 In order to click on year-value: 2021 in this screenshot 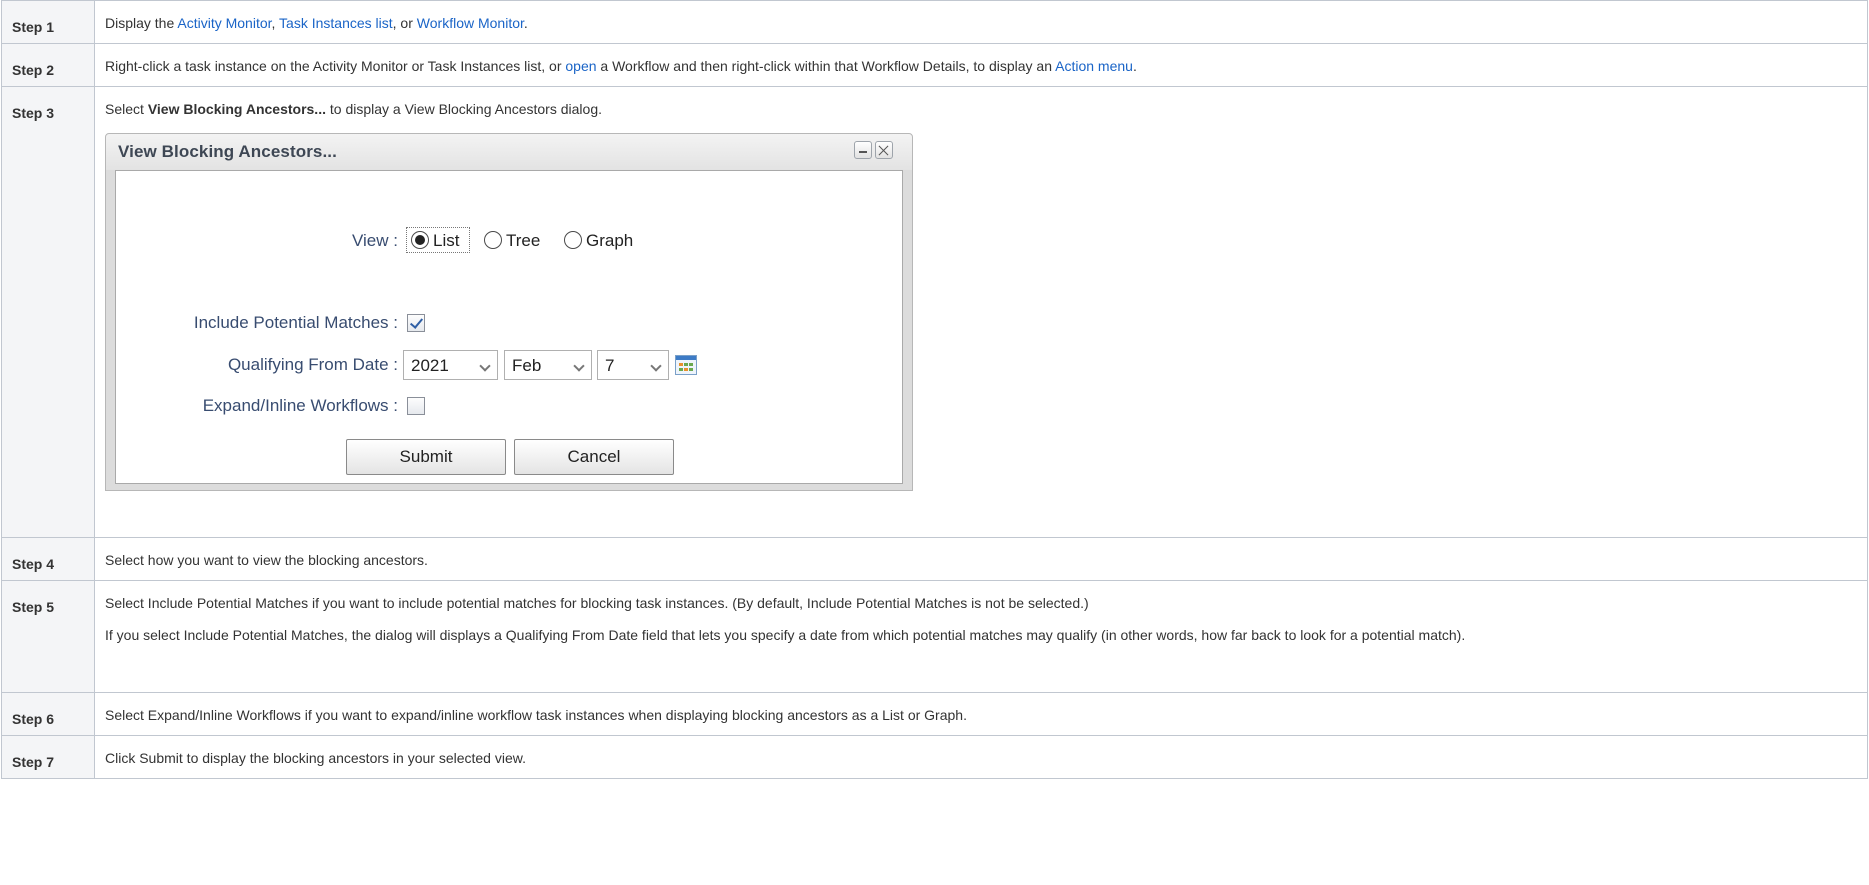, I will do `click(430, 365)`.